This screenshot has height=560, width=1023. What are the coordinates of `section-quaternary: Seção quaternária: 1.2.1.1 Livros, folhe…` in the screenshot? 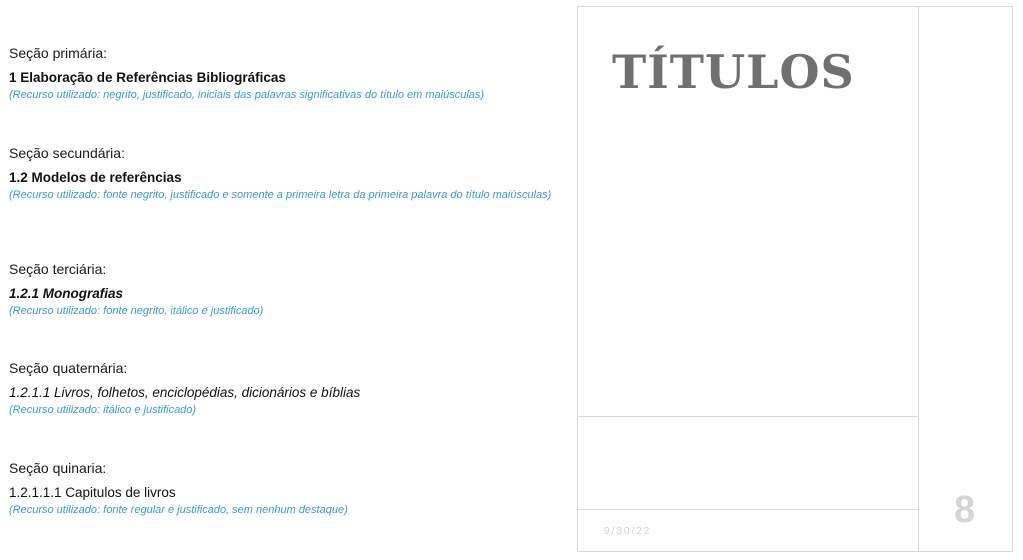 It's located at (283, 389).